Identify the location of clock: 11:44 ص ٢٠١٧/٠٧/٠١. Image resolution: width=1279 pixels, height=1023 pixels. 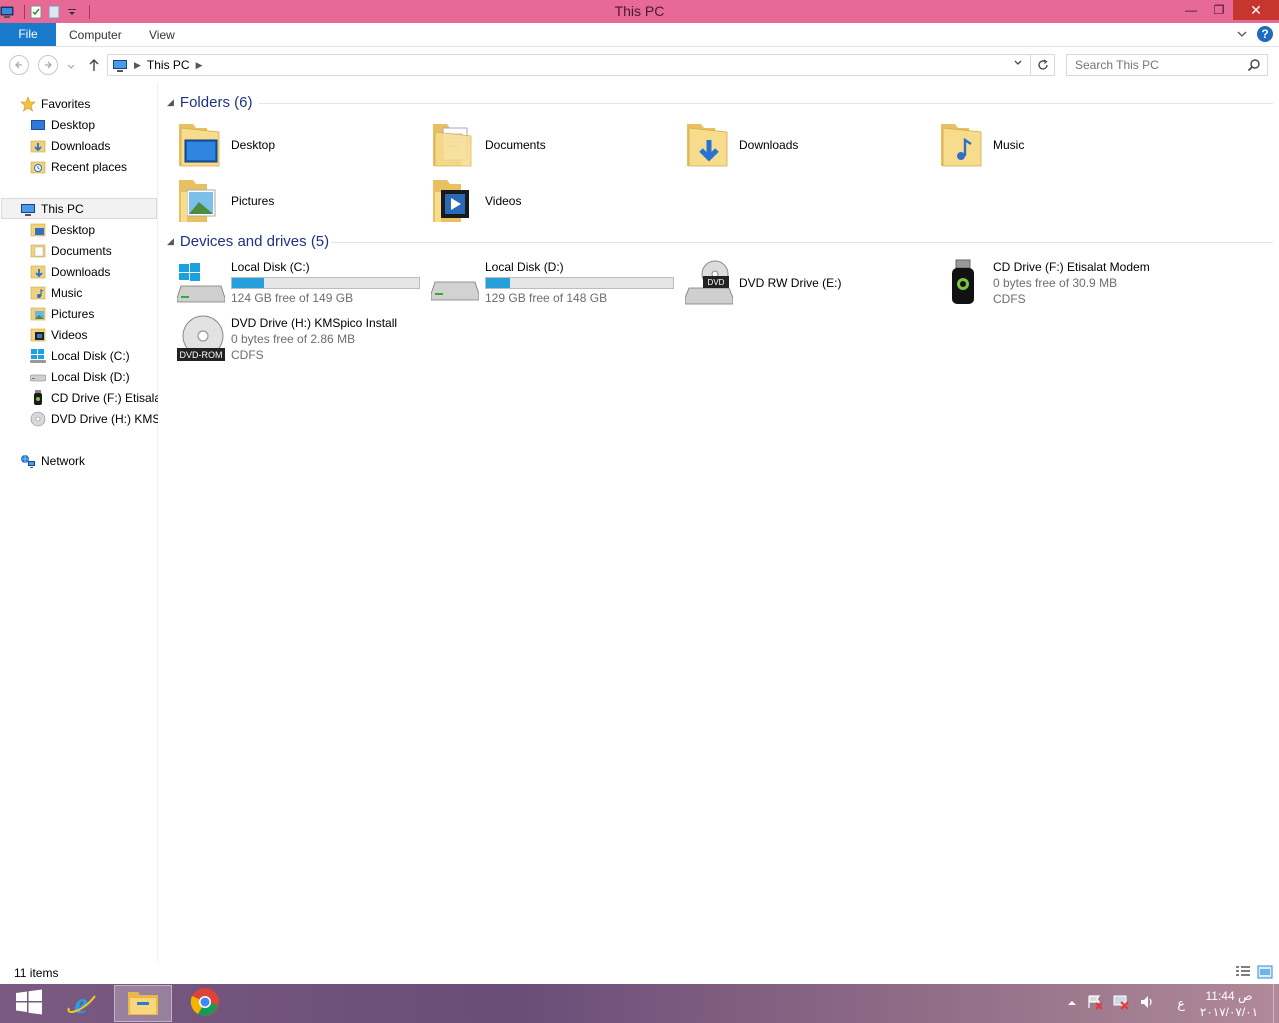
(1229, 1004).